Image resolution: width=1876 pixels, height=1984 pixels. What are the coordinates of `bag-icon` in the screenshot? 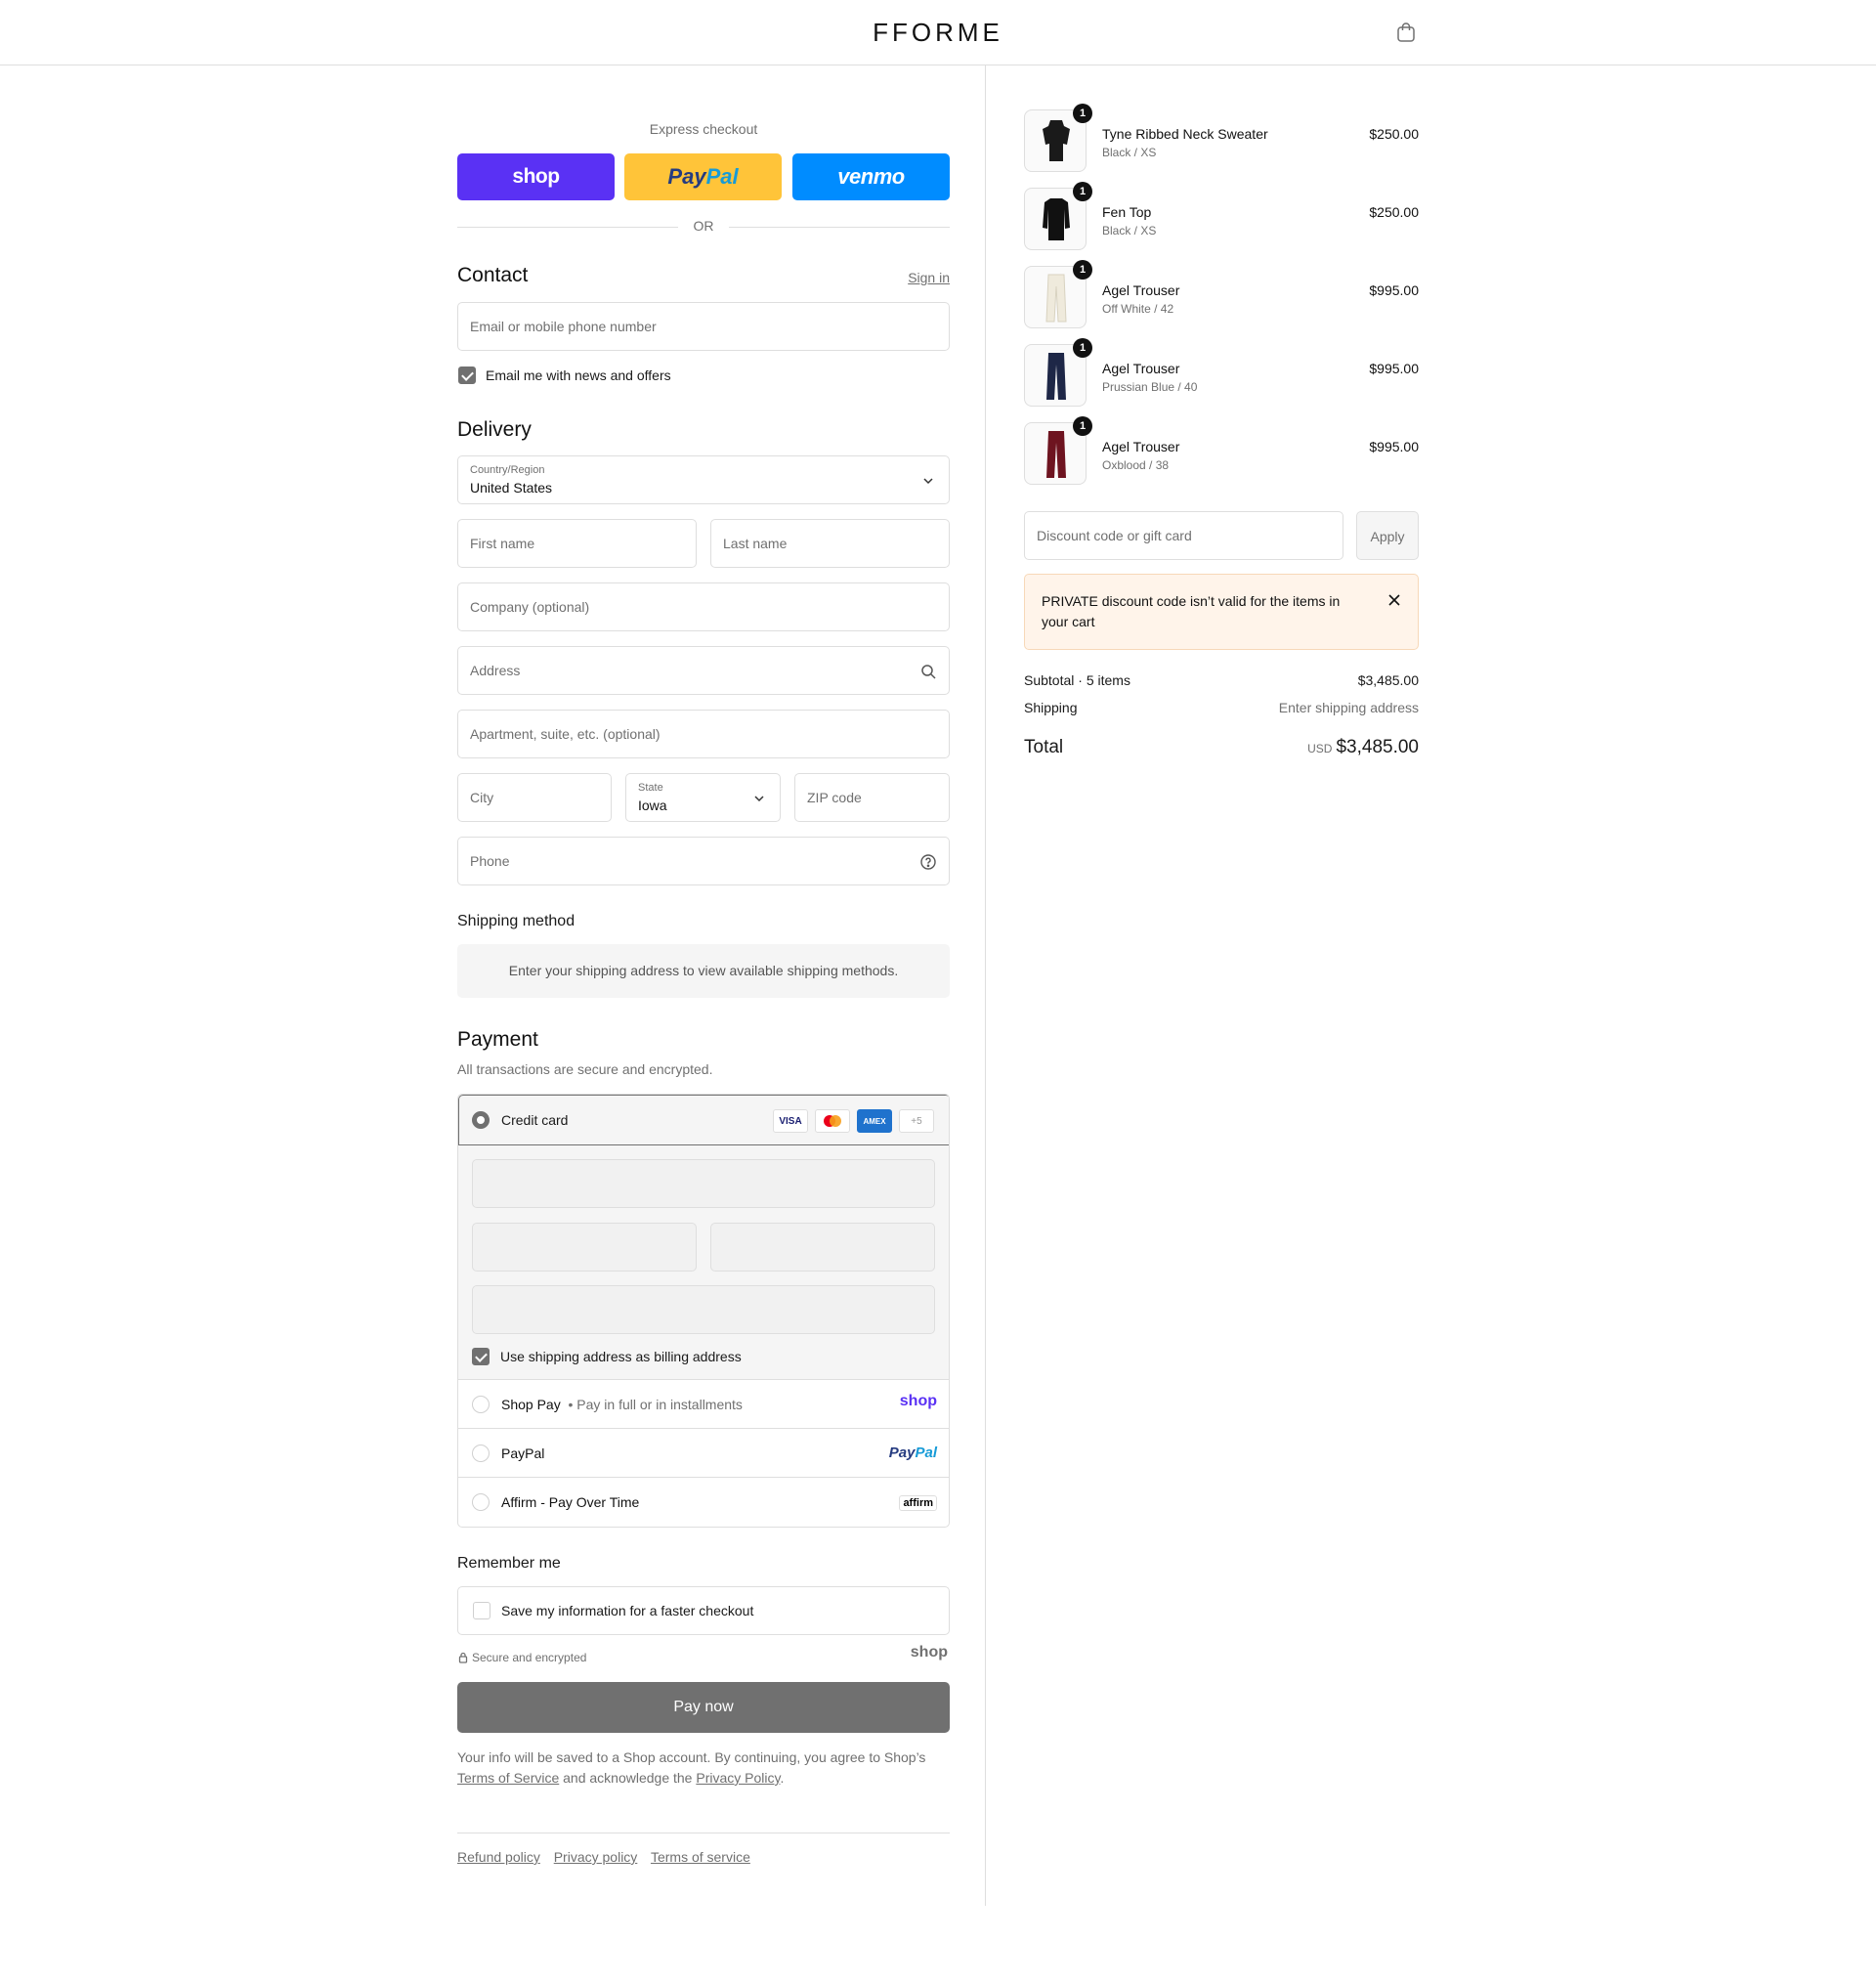 It's located at (1406, 32).